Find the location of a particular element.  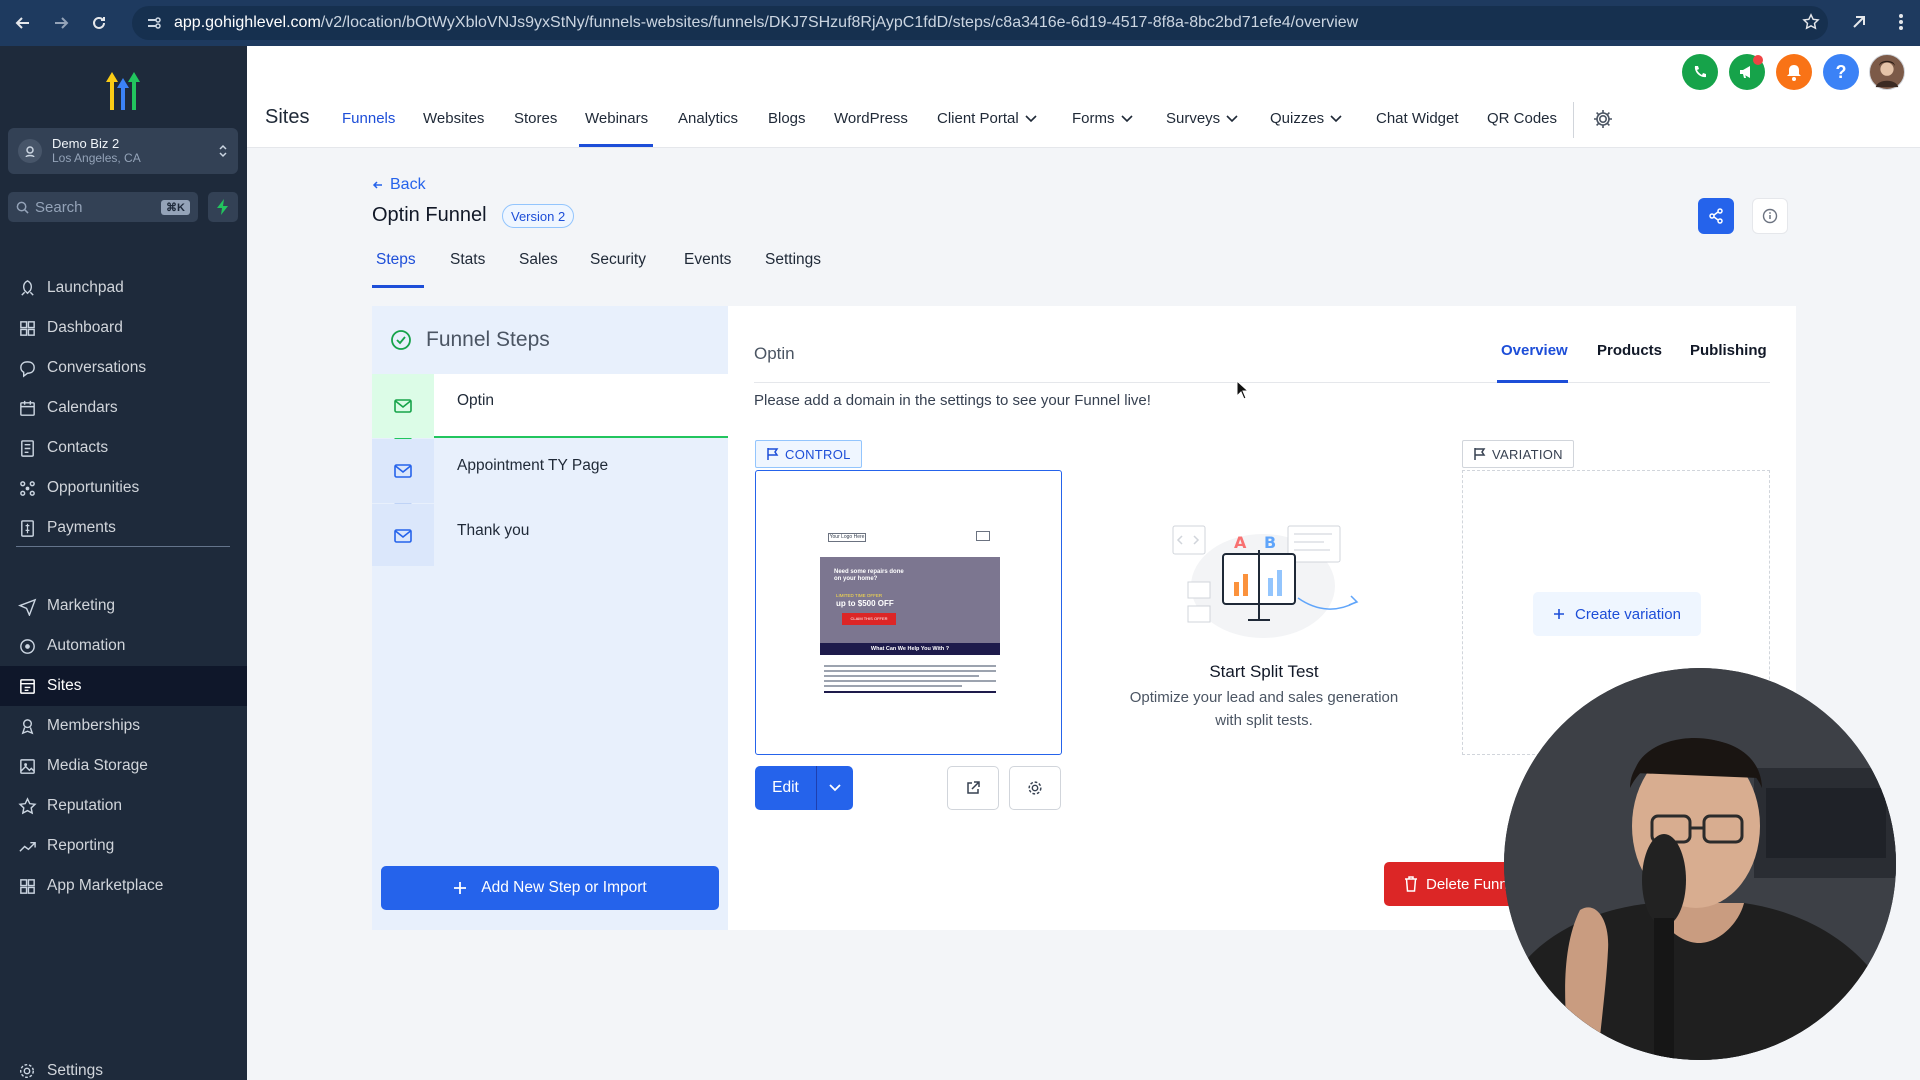

sidebar-item-calendars: Calendars is located at coordinates (123, 408).